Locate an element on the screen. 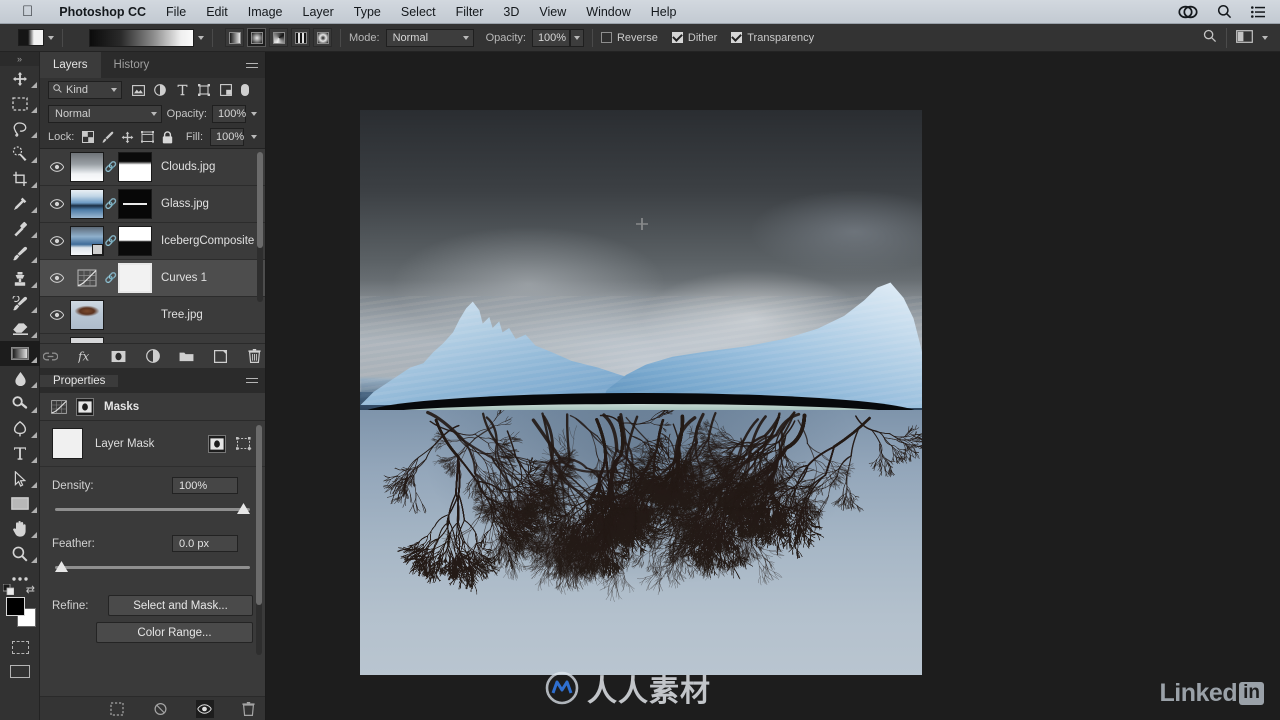 This screenshot has height=720, width=1280. quick-mask-mode-button is located at coordinates (20, 647).